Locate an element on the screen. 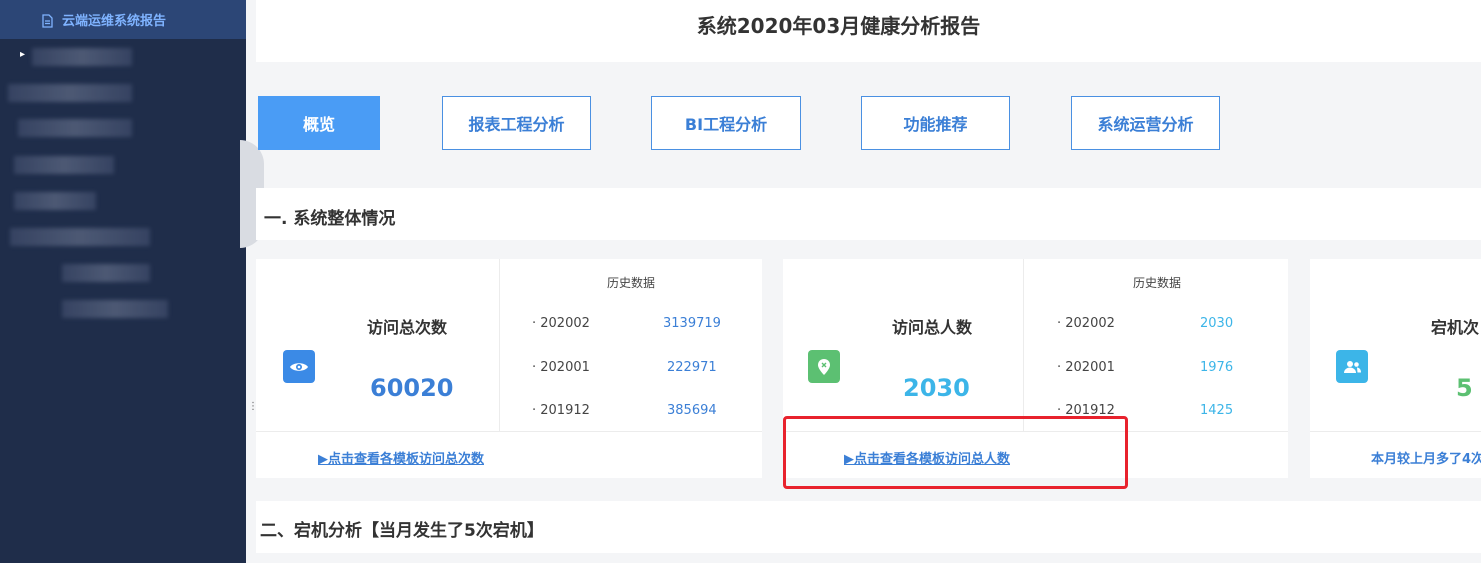  section-overview: 一. 系统整体情况 is located at coordinates (868, 214).